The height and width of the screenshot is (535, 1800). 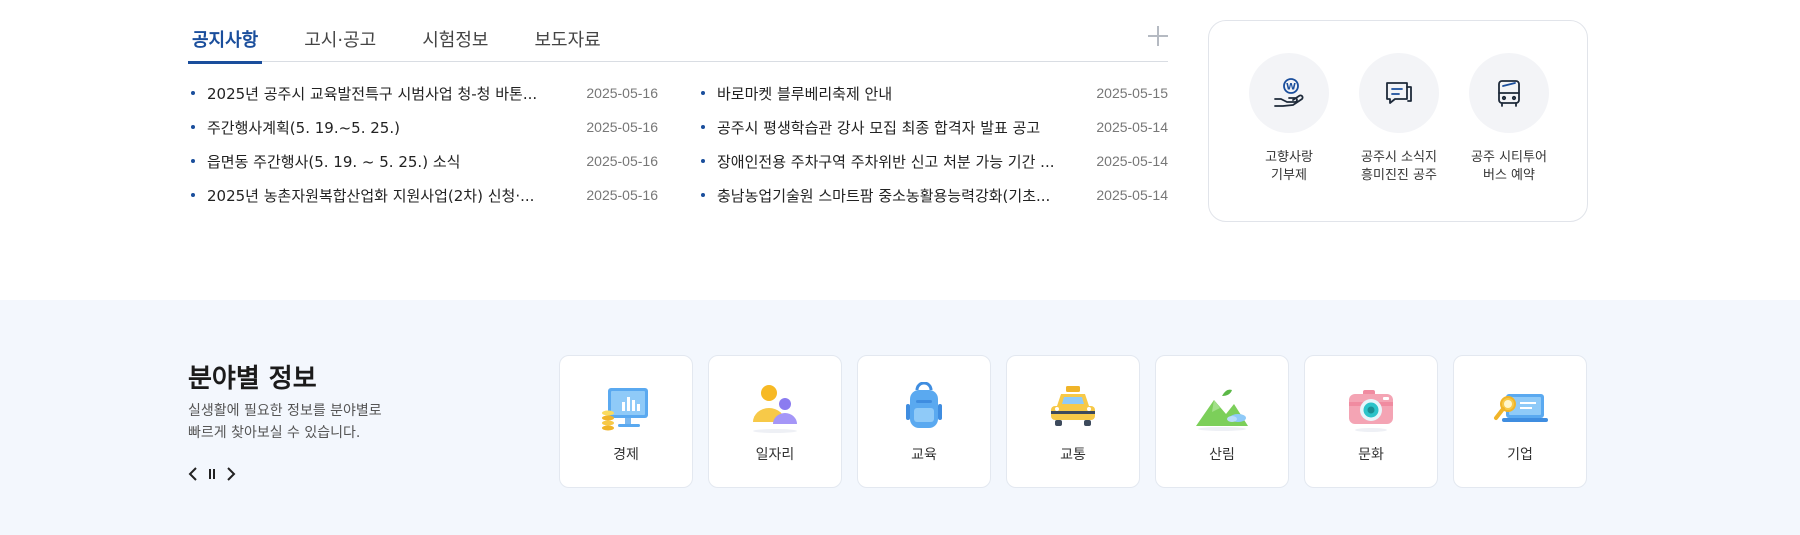 I want to click on card-label: 교통, so click(x=1073, y=455).